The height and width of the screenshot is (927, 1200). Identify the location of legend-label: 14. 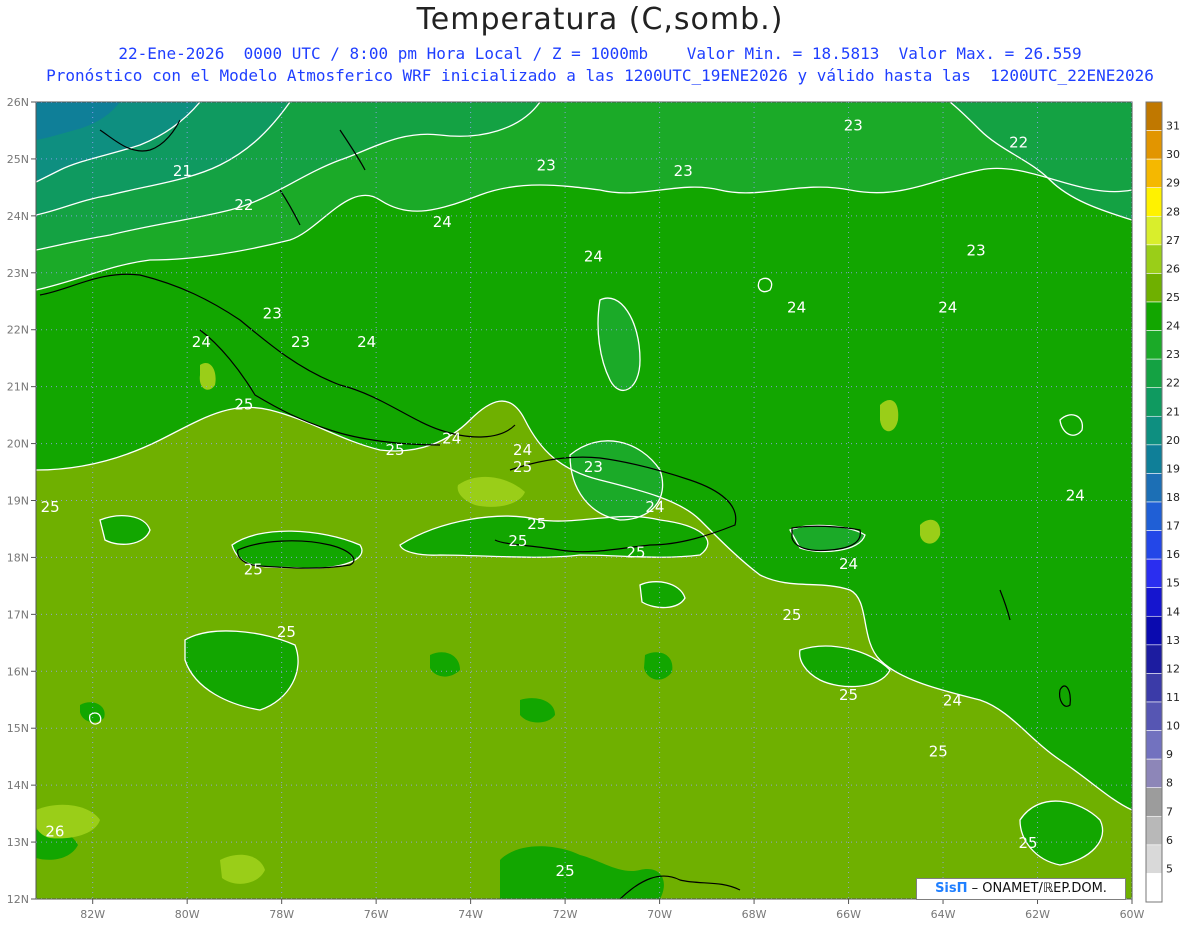
(1173, 611).